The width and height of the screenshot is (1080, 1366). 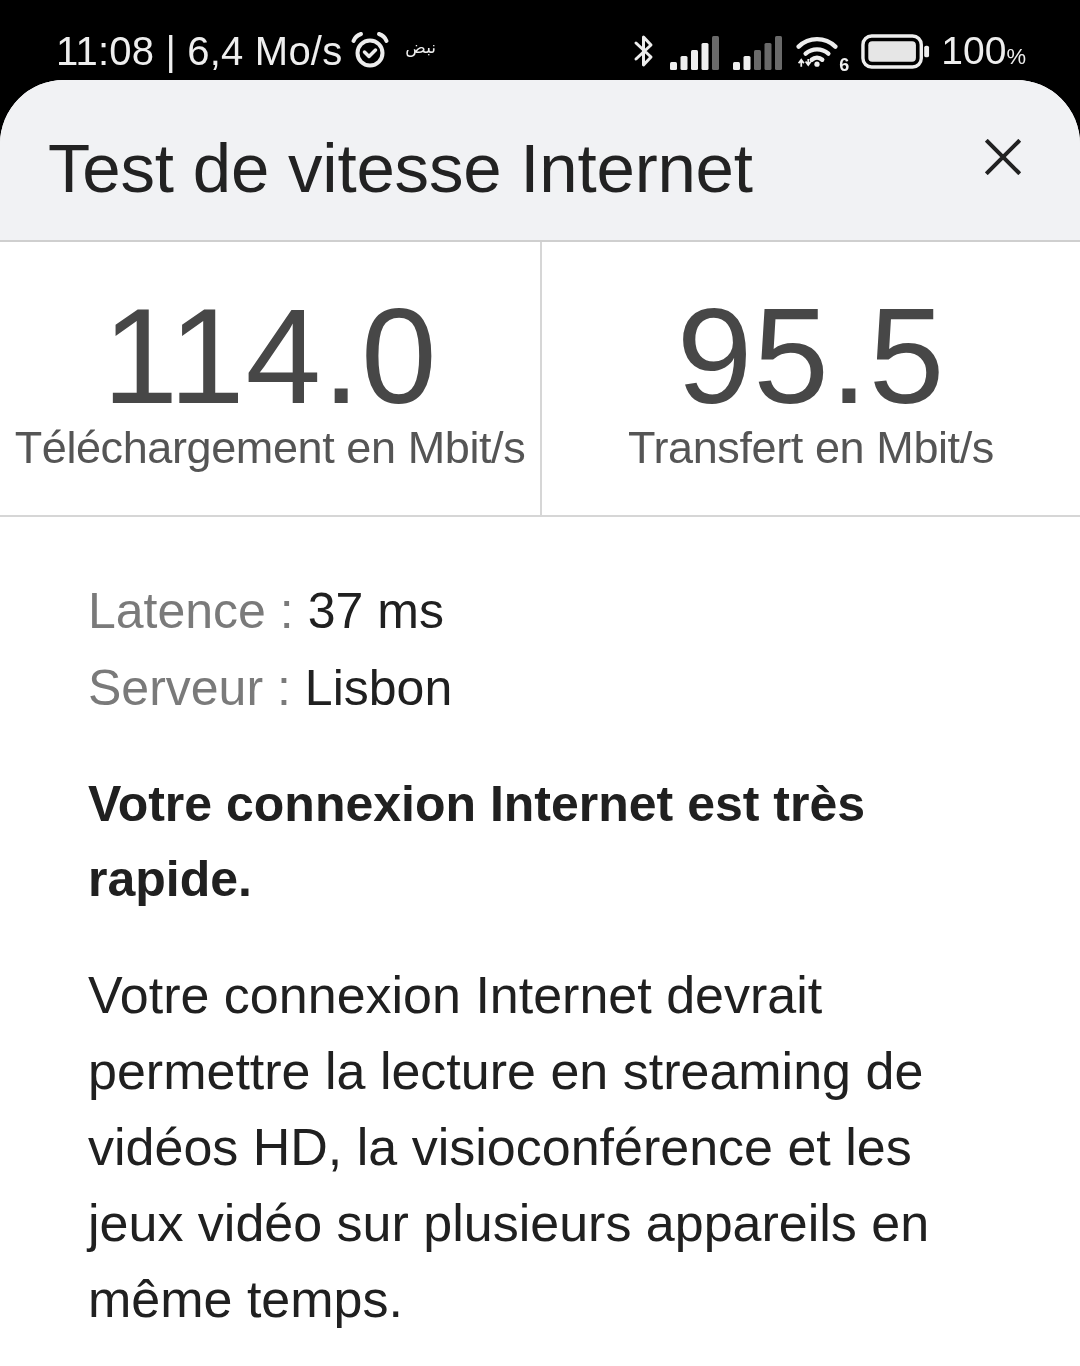 I want to click on detail-value: 37 ms, so click(x=375, y=611).